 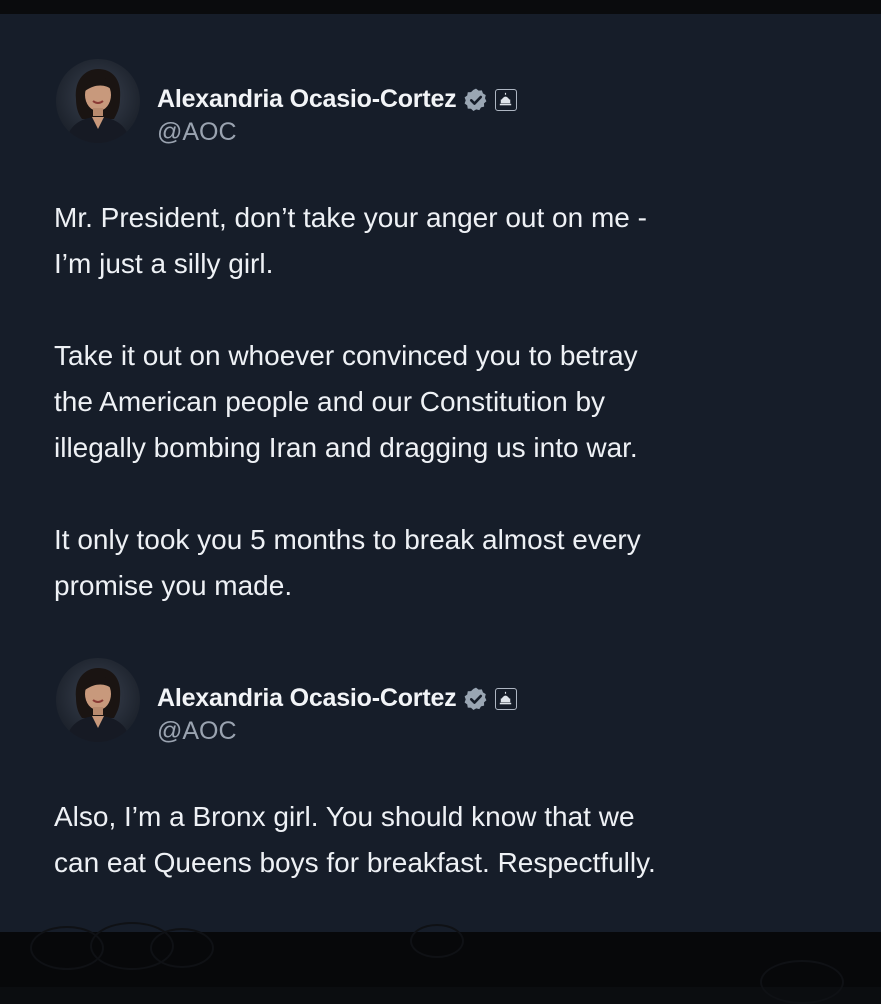 What do you see at coordinates (440, 7) in the screenshot?
I see `top-frame-edge` at bounding box center [440, 7].